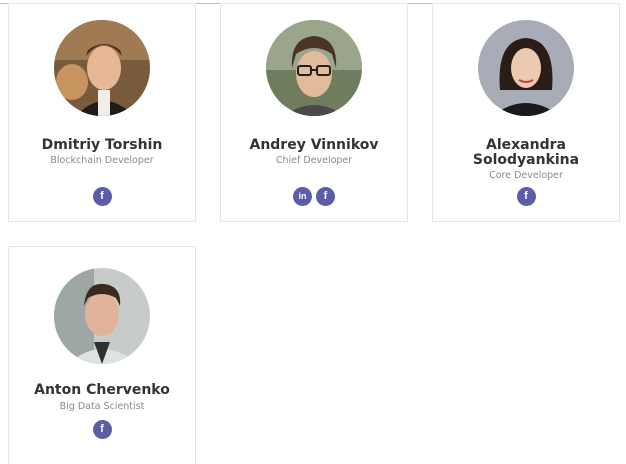  Describe the element at coordinates (102, 406) in the screenshot. I see `member-role: Big Data Scientist` at that location.